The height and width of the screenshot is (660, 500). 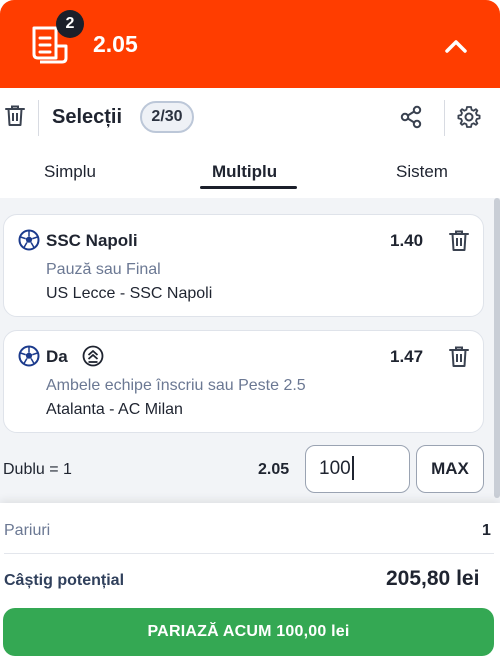 What do you see at coordinates (497, 348) in the screenshot?
I see `scrollbar` at bounding box center [497, 348].